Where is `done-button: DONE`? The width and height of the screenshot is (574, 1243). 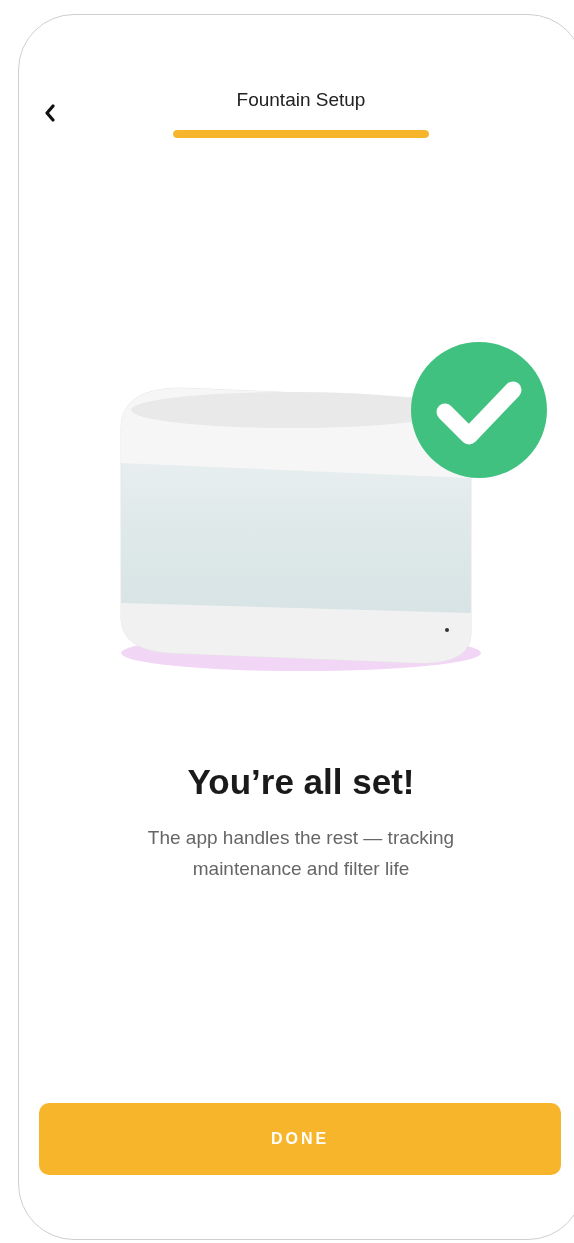
done-button: DONE is located at coordinates (300, 1139).